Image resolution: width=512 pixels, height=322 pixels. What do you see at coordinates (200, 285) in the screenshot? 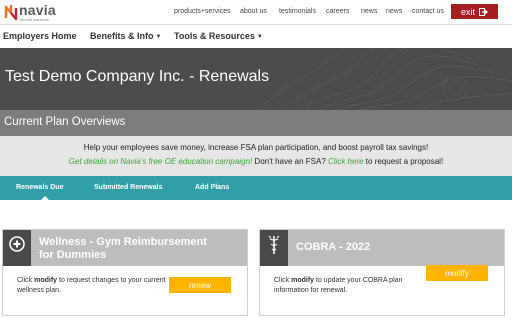
I see `renew-button: renew` at bounding box center [200, 285].